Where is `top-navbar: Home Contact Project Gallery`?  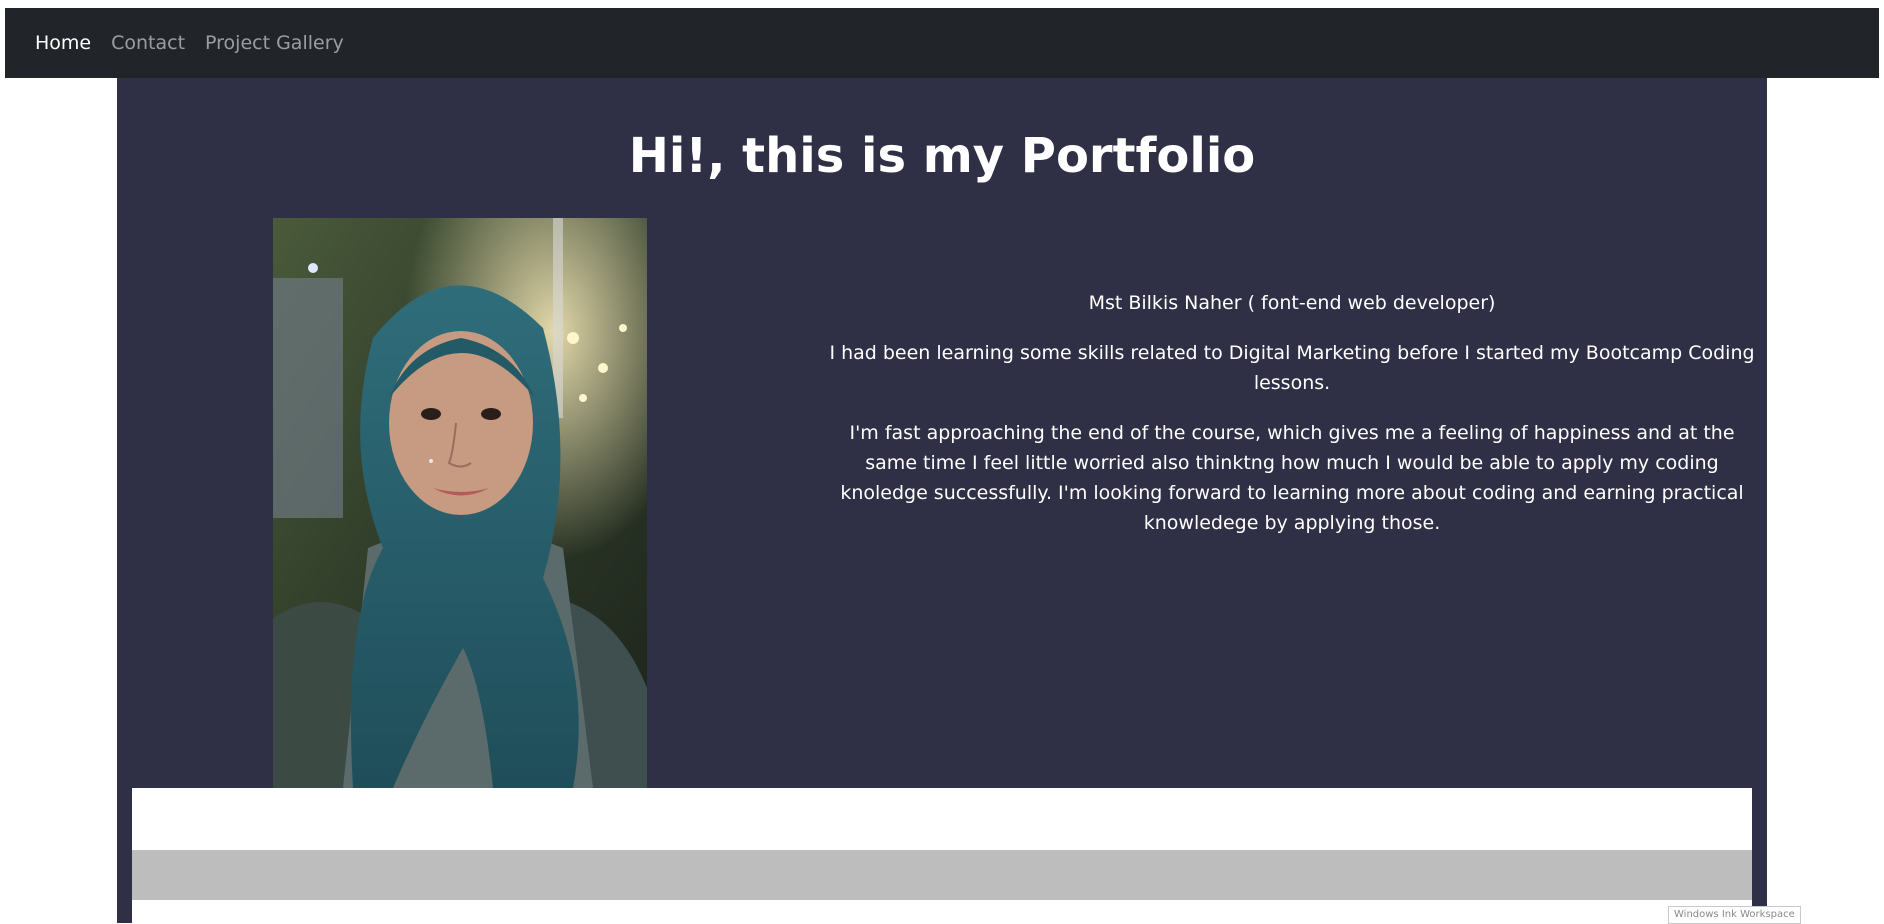 top-navbar: Home Contact Project Gallery is located at coordinates (942, 43).